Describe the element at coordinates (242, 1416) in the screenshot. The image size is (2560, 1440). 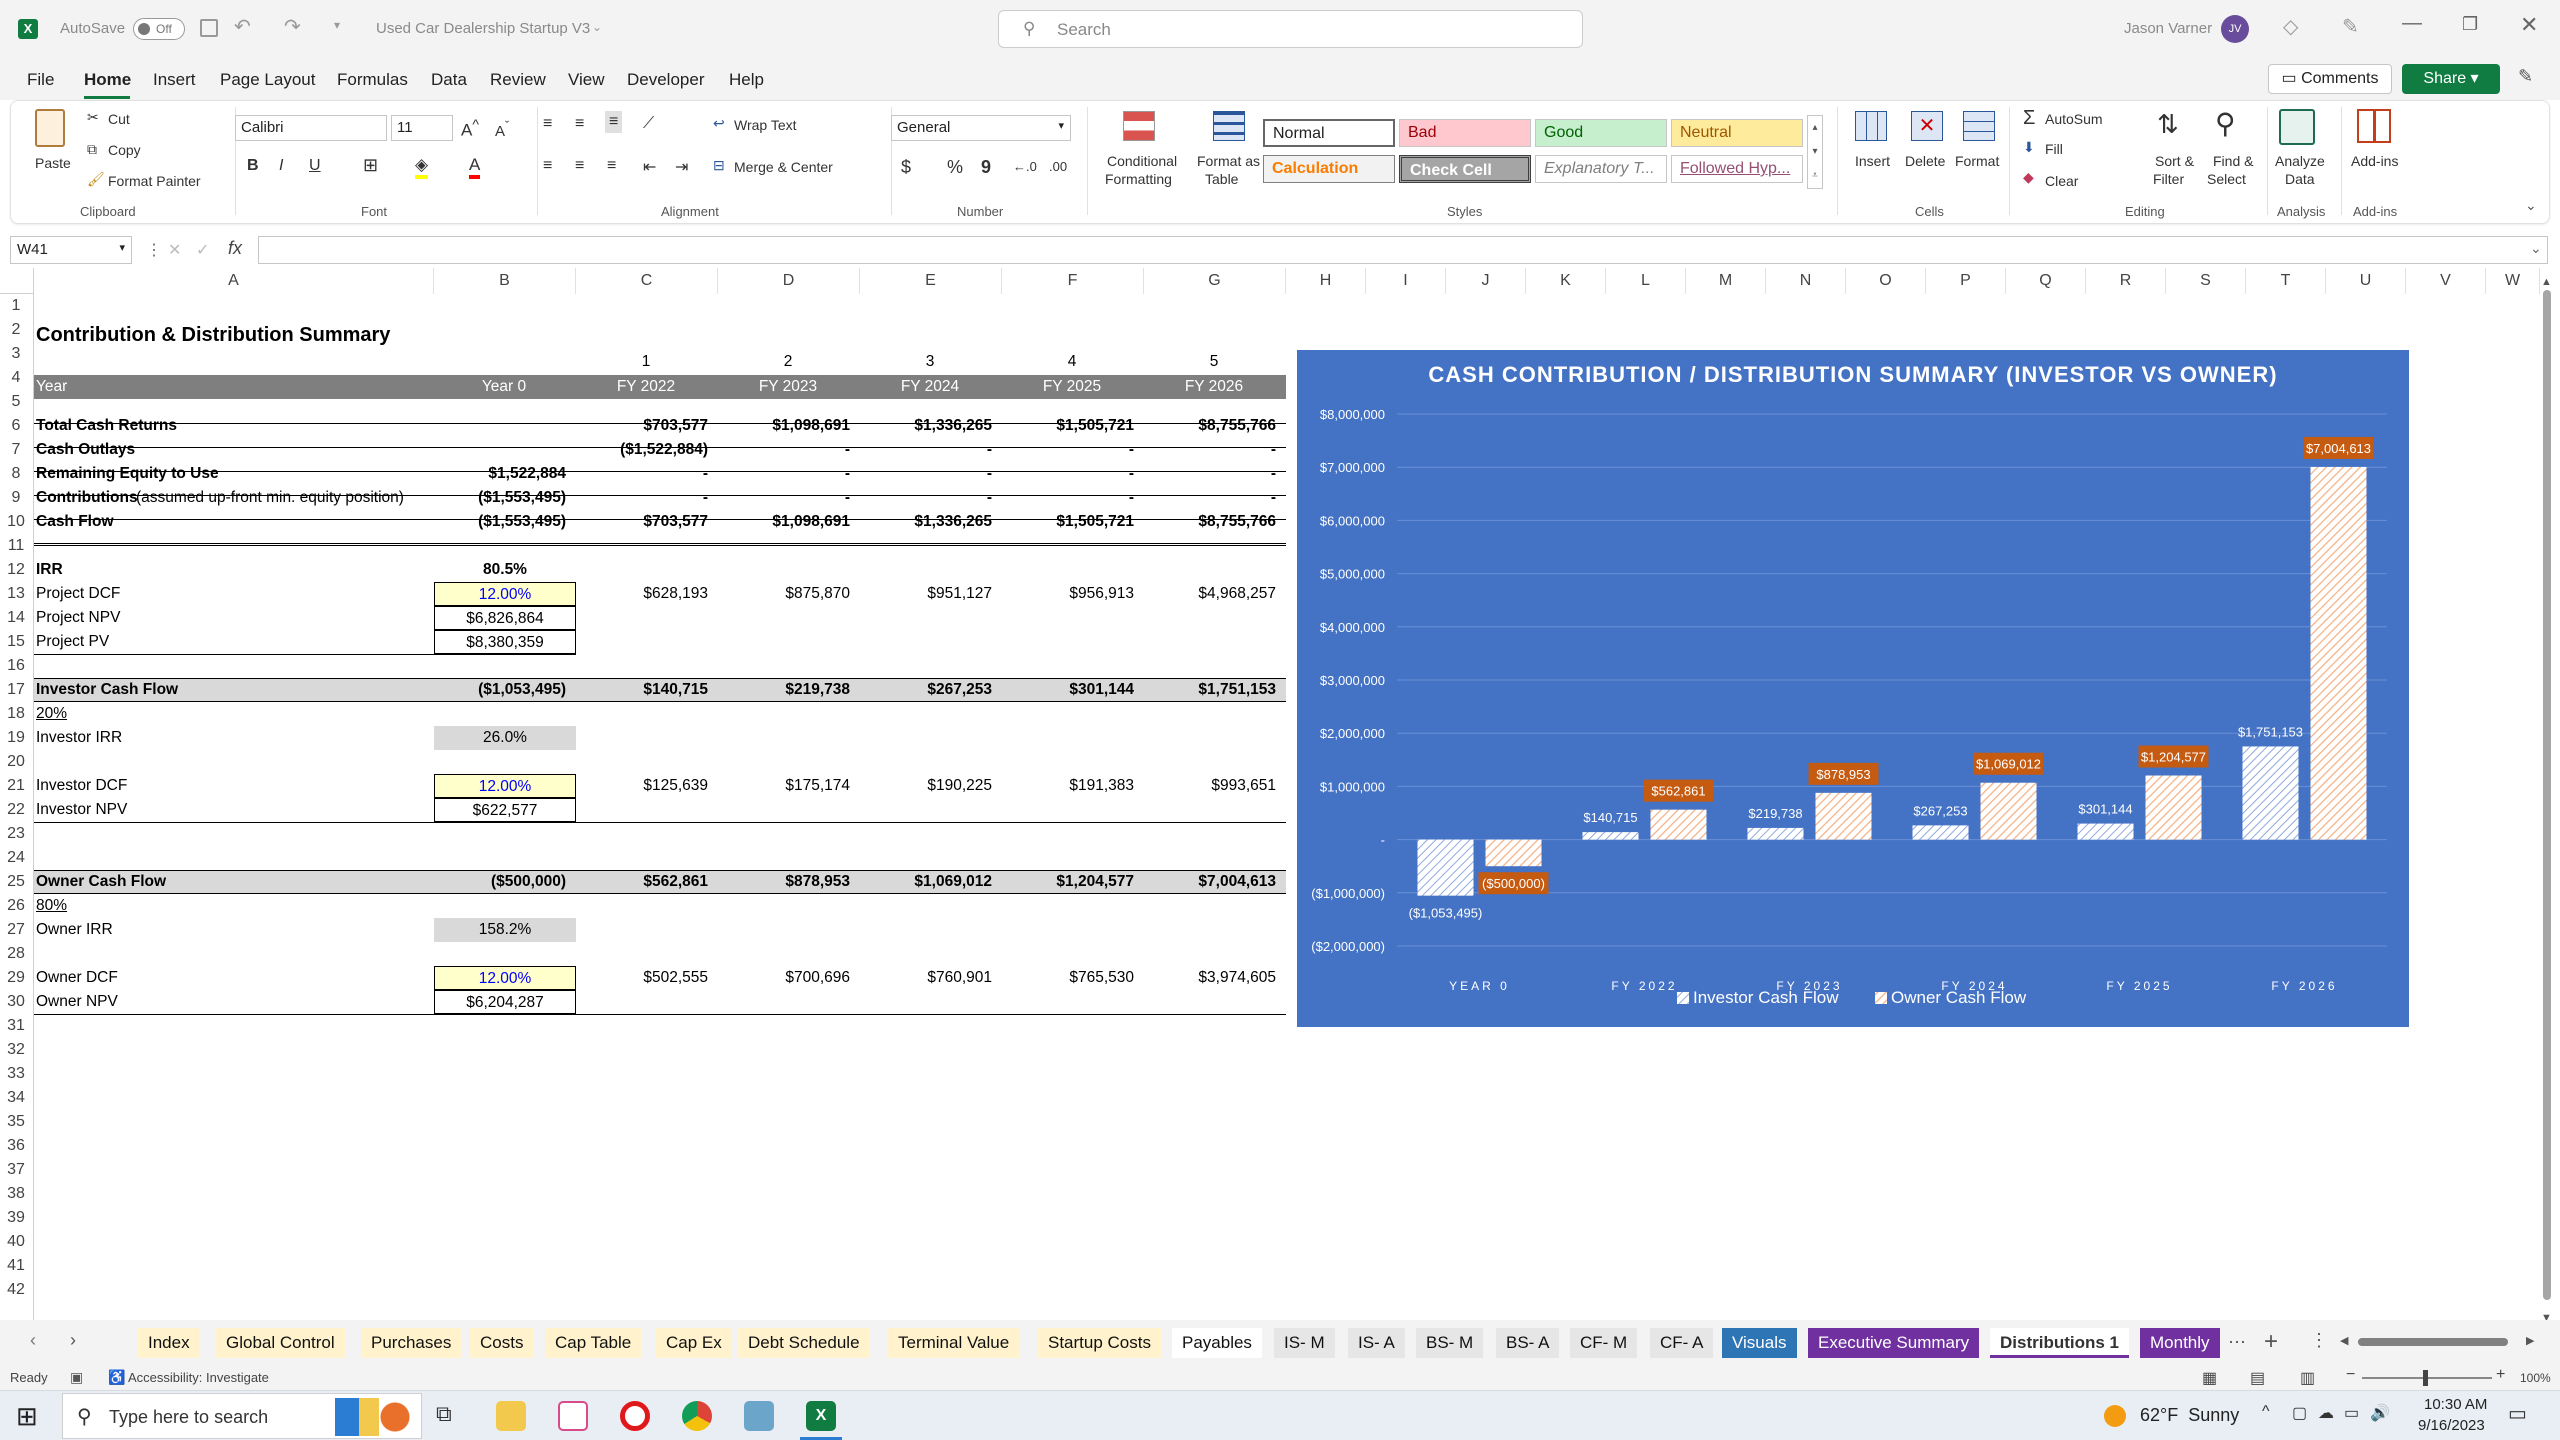
I see `taskbar-search: ⚲ Type here to search` at that location.